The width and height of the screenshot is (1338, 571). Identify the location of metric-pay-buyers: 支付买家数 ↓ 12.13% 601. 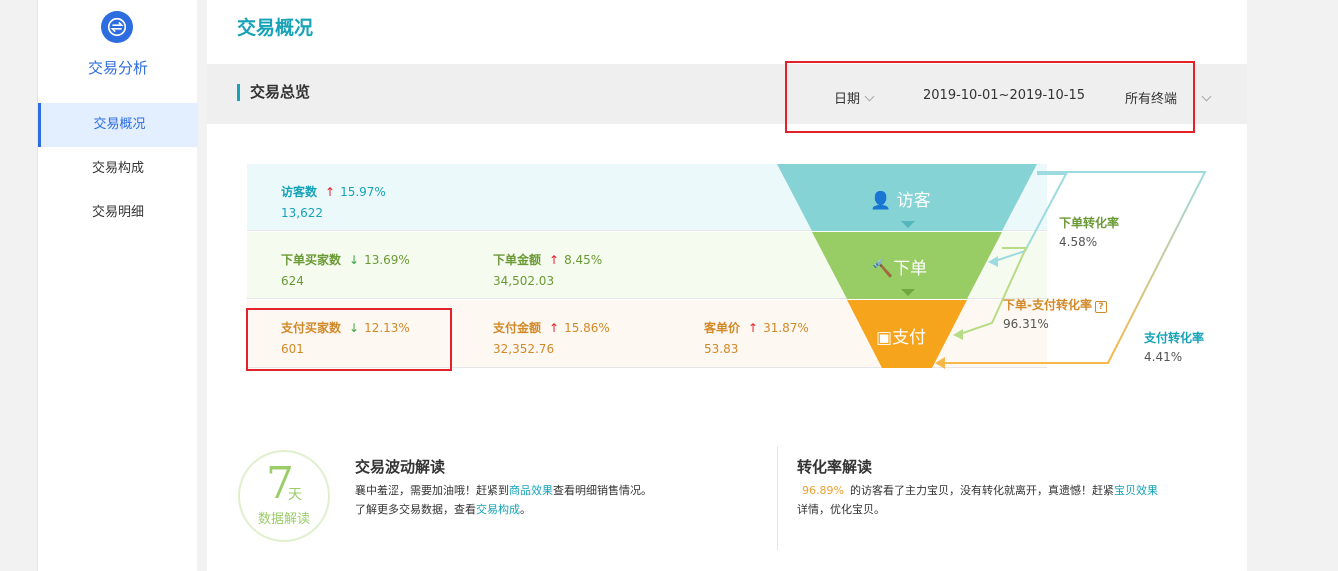
(345, 337).